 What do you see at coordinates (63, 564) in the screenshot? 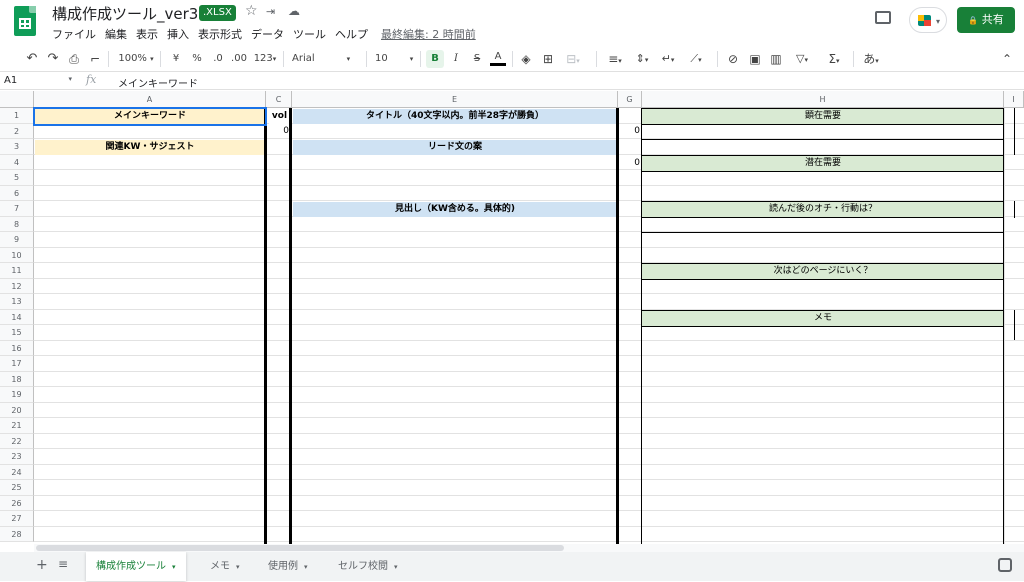
I see `all-sheets-button: ≡` at bounding box center [63, 564].